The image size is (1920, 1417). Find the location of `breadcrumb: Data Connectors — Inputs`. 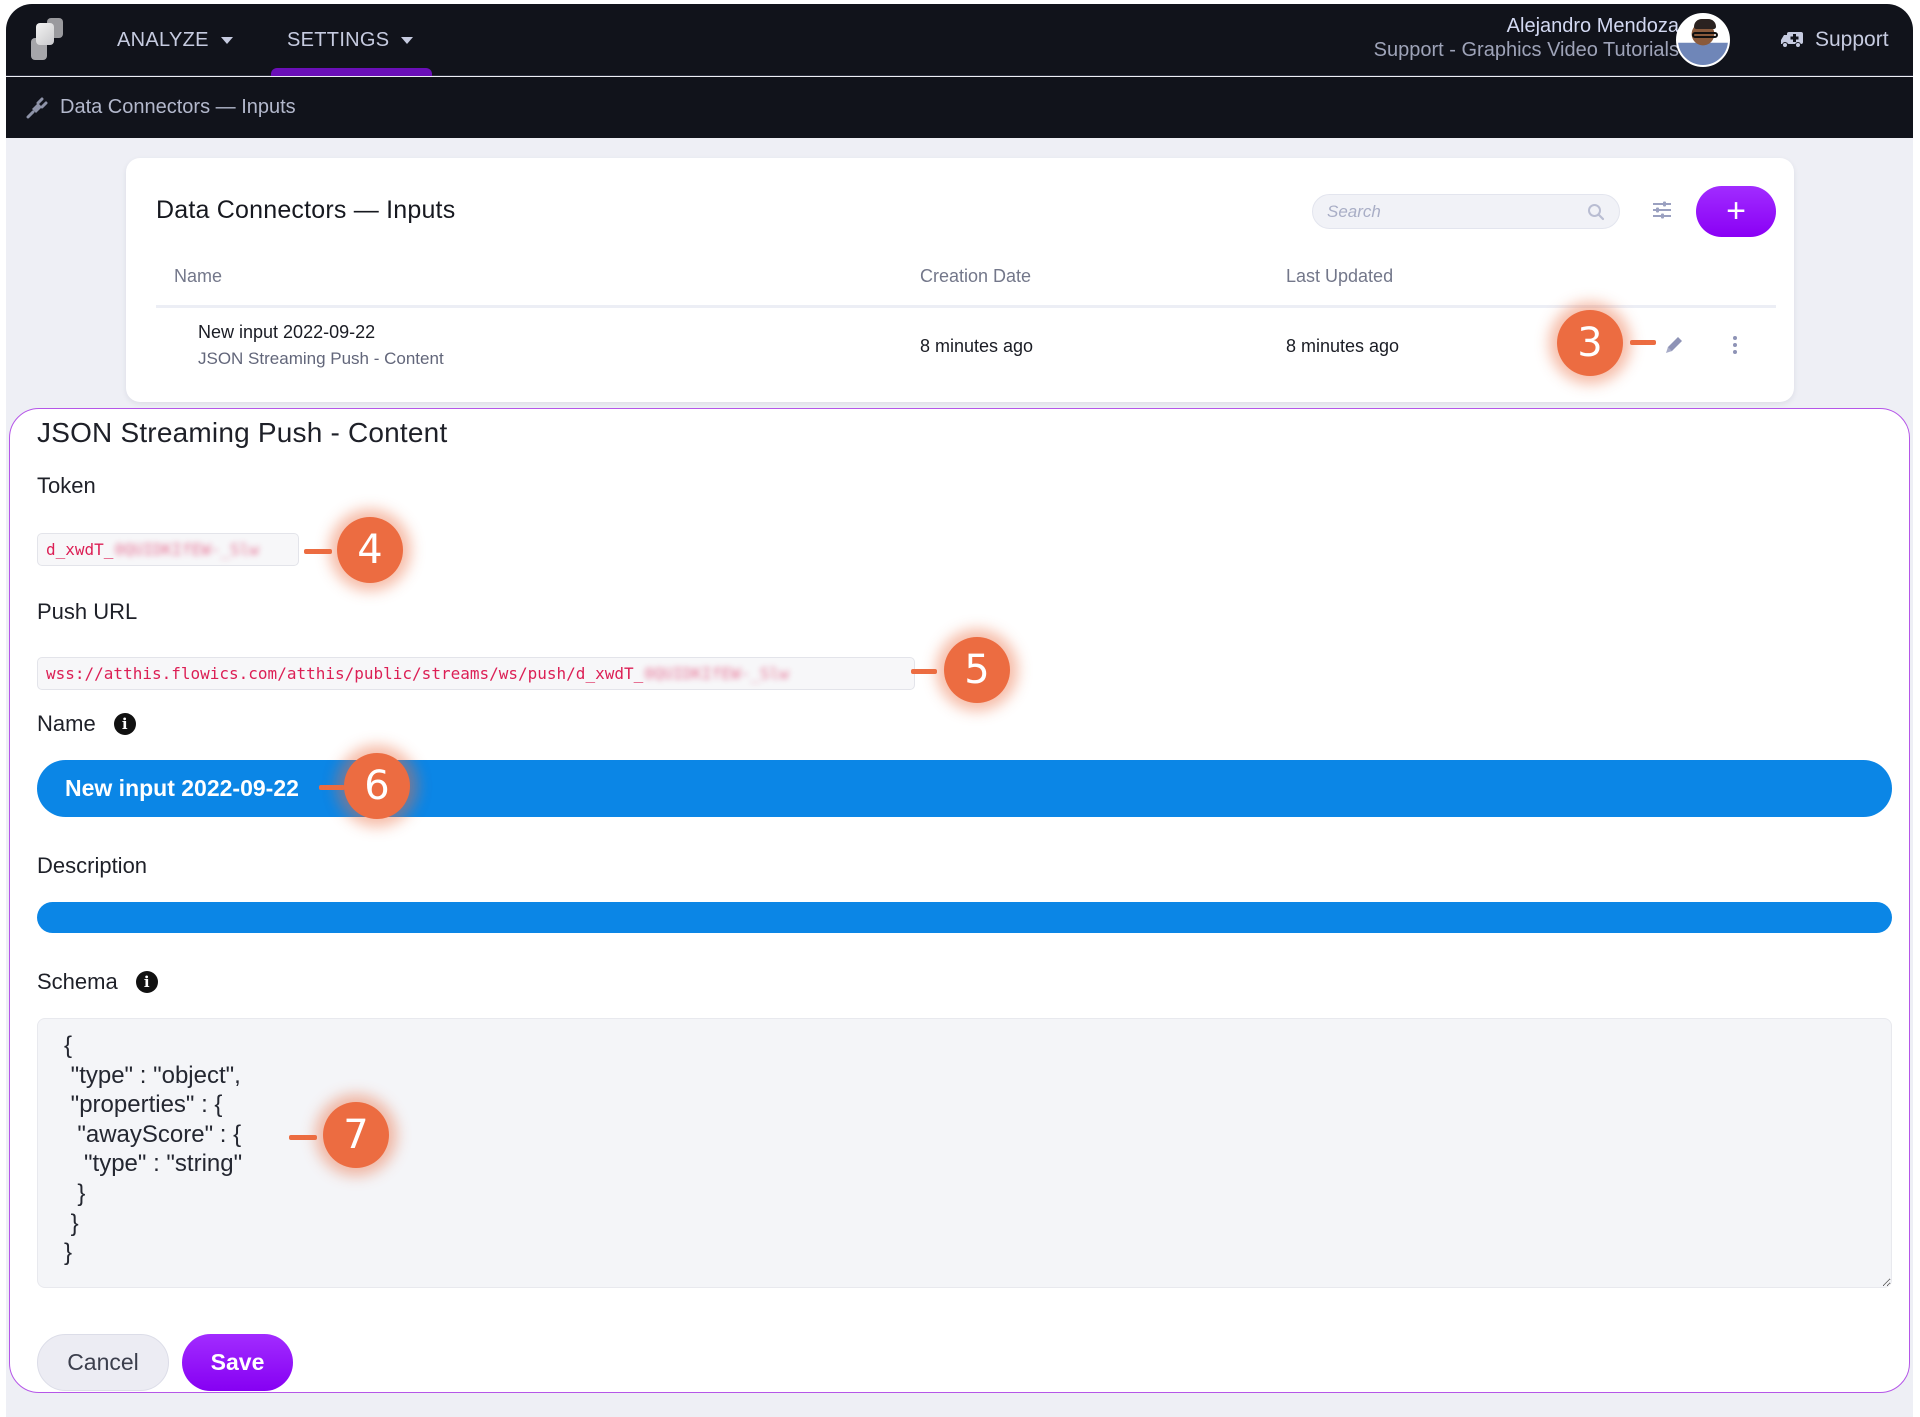

breadcrumb: Data Connectors — Inputs is located at coordinates (959, 107).